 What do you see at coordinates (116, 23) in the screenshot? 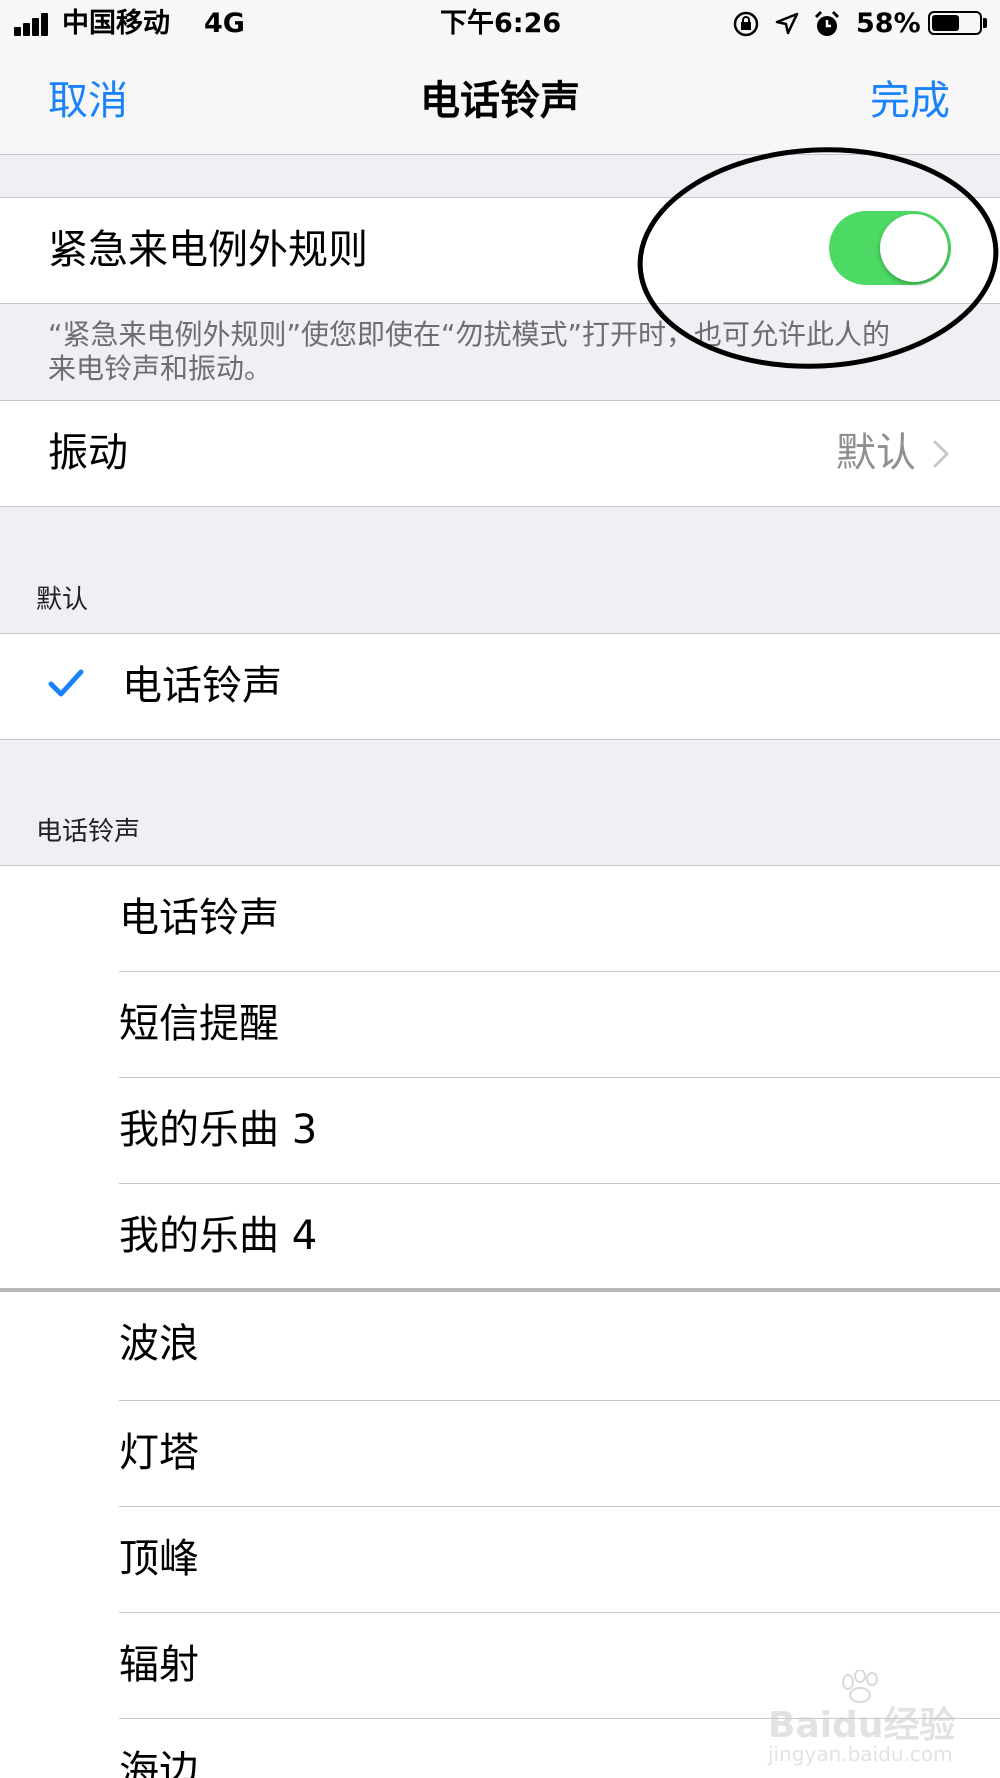
I see `carrier-name: 中国移动` at bounding box center [116, 23].